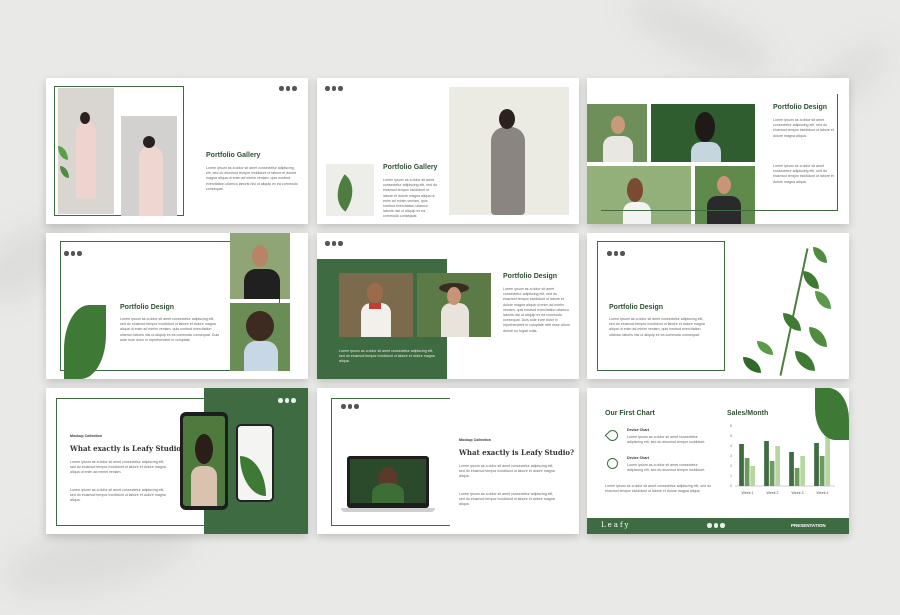 The height and width of the screenshot is (615, 900). What do you see at coordinates (748, 413) in the screenshot?
I see `chart-title: Sales/Month` at bounding box center [748, 413].